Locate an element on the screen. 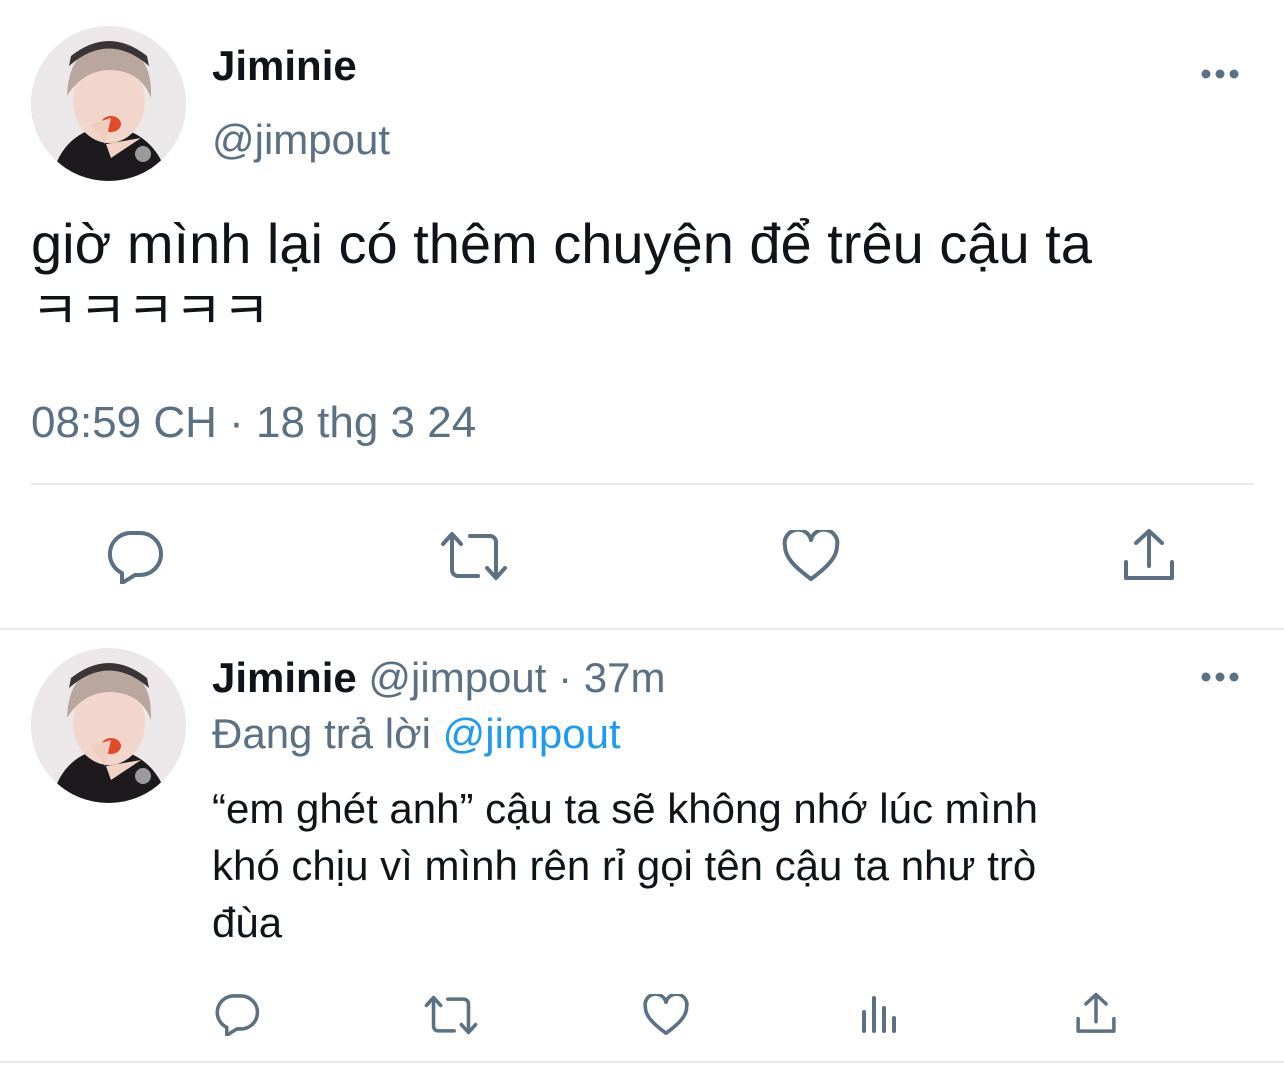 This screenshot has height=1065, width=1284. reply-header: Jiminie @jimpout · 37m is located at coordinates (438, 678).